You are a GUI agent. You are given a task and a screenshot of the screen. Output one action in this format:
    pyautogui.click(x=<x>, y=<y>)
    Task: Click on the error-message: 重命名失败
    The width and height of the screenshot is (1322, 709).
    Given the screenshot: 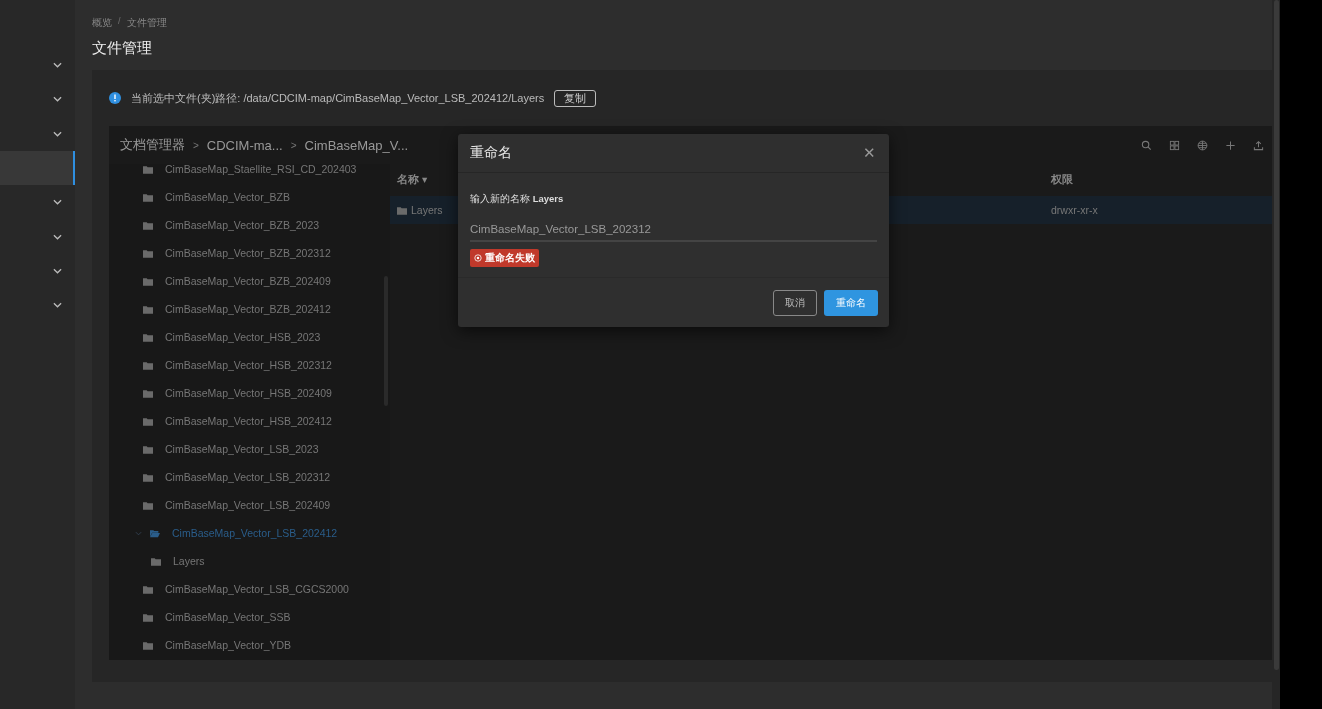 What is the action you would take?
    pyautogui.click(x=510, y=258)
    